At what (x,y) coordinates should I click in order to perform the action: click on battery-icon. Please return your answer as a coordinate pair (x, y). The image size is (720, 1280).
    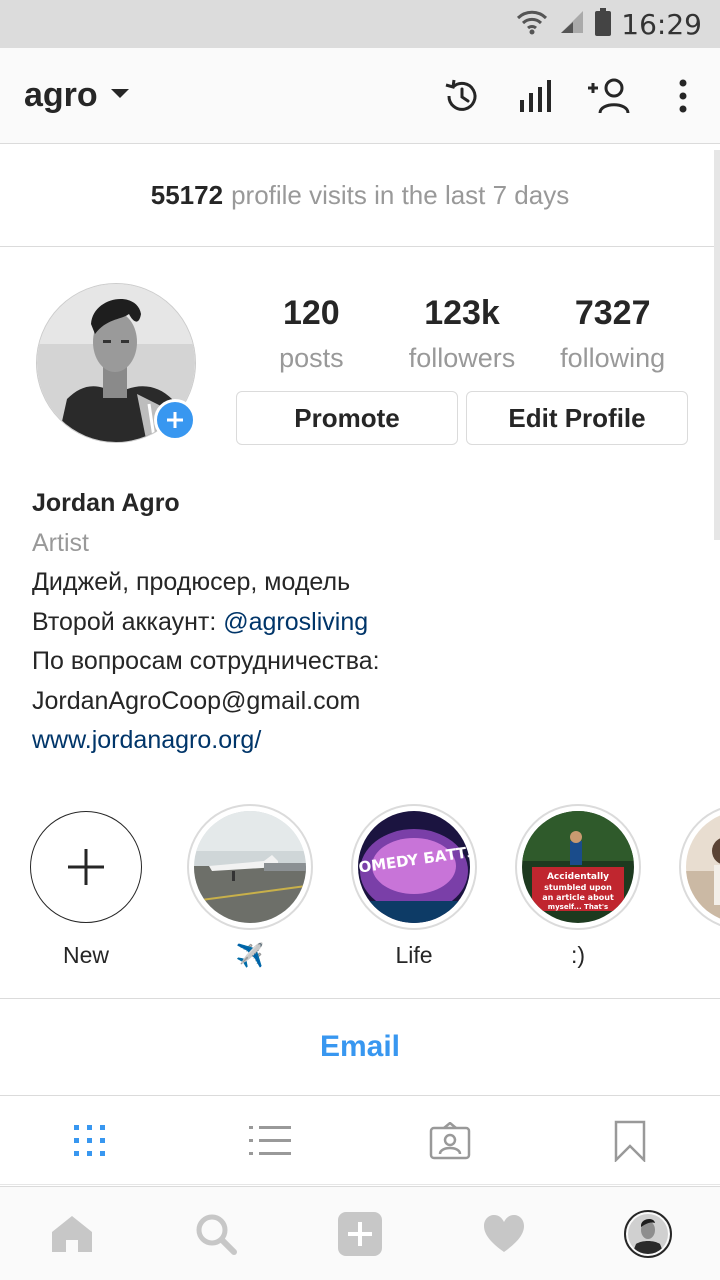
    Looking at the image, I should click on (603, 24).